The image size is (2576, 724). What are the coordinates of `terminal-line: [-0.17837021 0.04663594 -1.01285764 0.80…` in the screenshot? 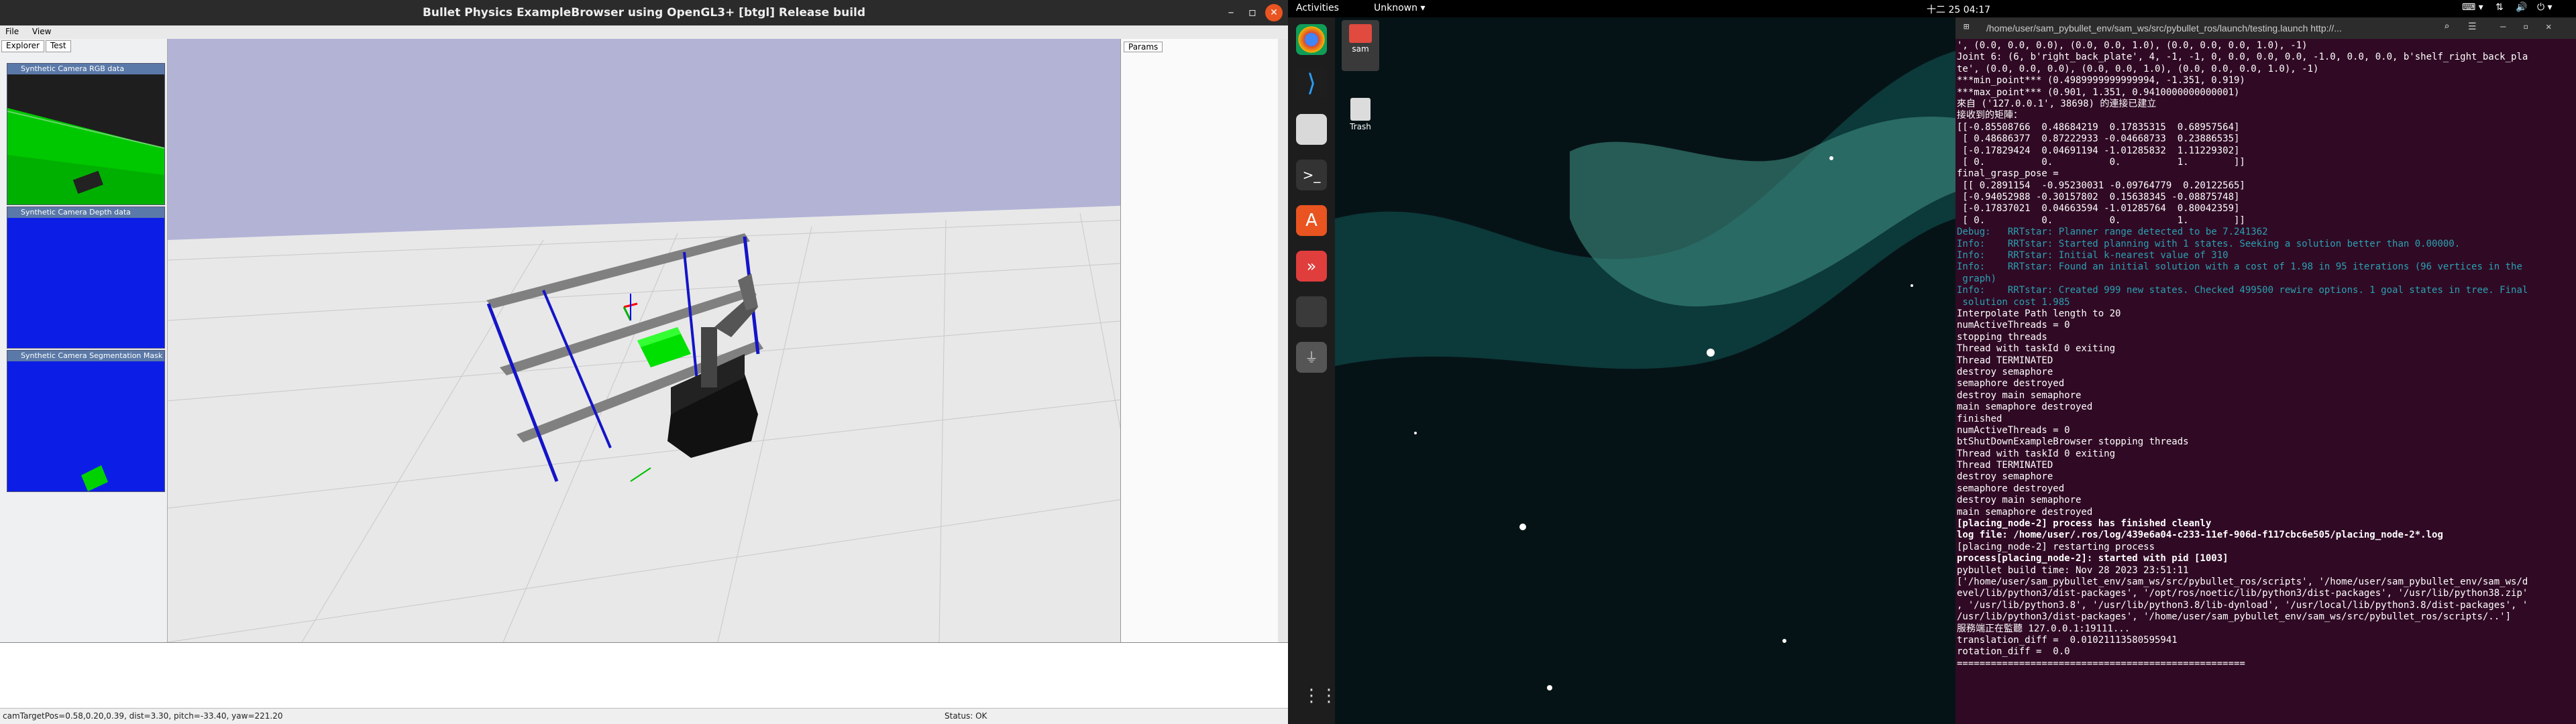 It's located at (2098, 209).